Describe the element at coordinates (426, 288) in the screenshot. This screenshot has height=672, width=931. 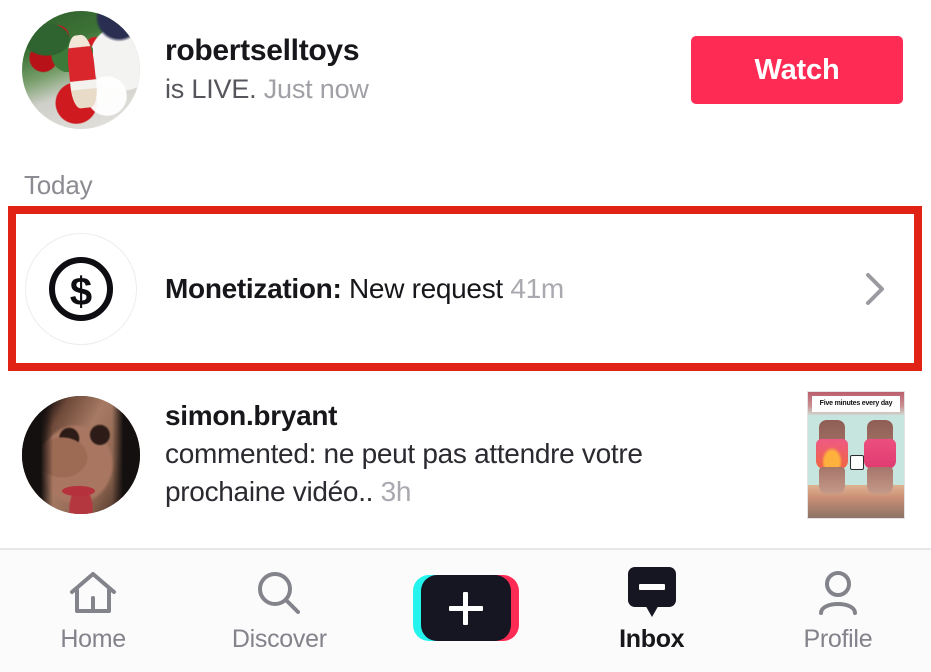
I see `monetization-body: New request` at that location.